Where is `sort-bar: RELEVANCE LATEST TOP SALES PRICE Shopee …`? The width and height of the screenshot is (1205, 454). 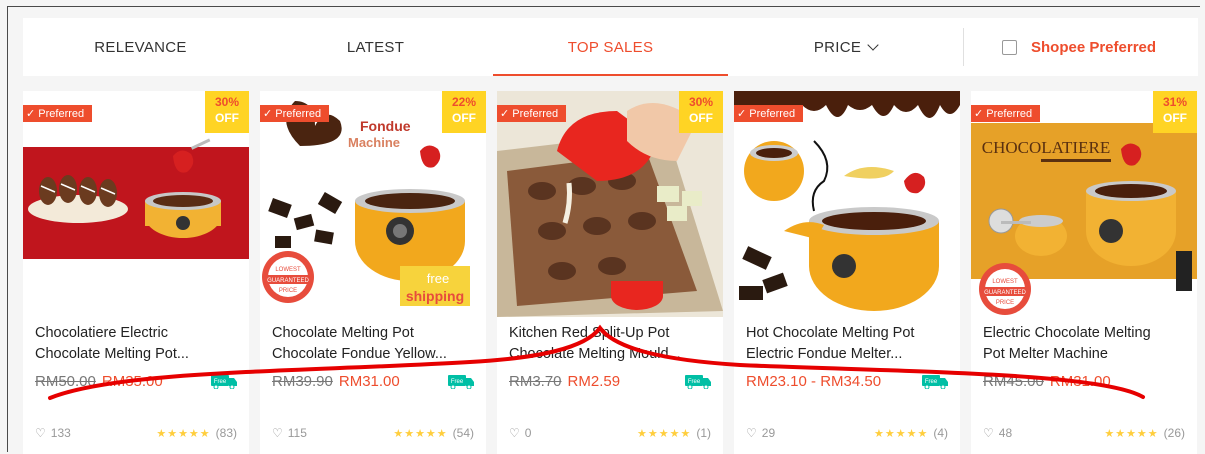
sort-bar: RELEVANCE LATEST TOP SALES PRICE Shopee … is located at coordinates (610, 47).